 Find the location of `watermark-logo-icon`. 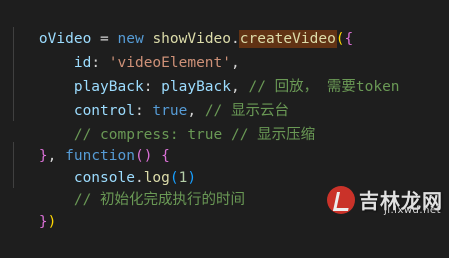

watermark-logo-icon is located at coordinates (341, 199).